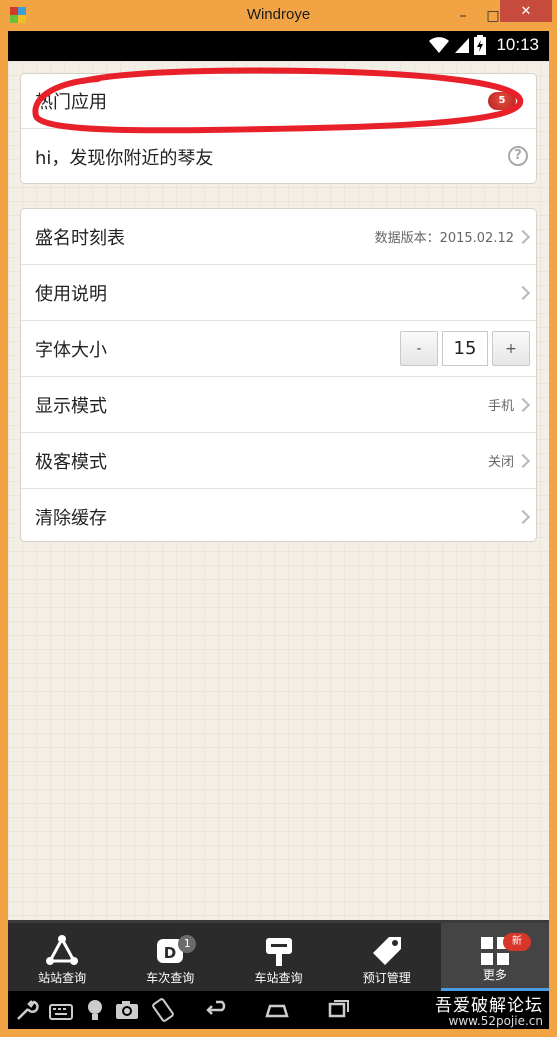 Image resolution: width=557 pixels, height=1037 pixels. What do you see at coordinates (278, 405) in the screenshot?
I see `display-mode-row: 显示模式 手机` at bounding box center [278, 405].